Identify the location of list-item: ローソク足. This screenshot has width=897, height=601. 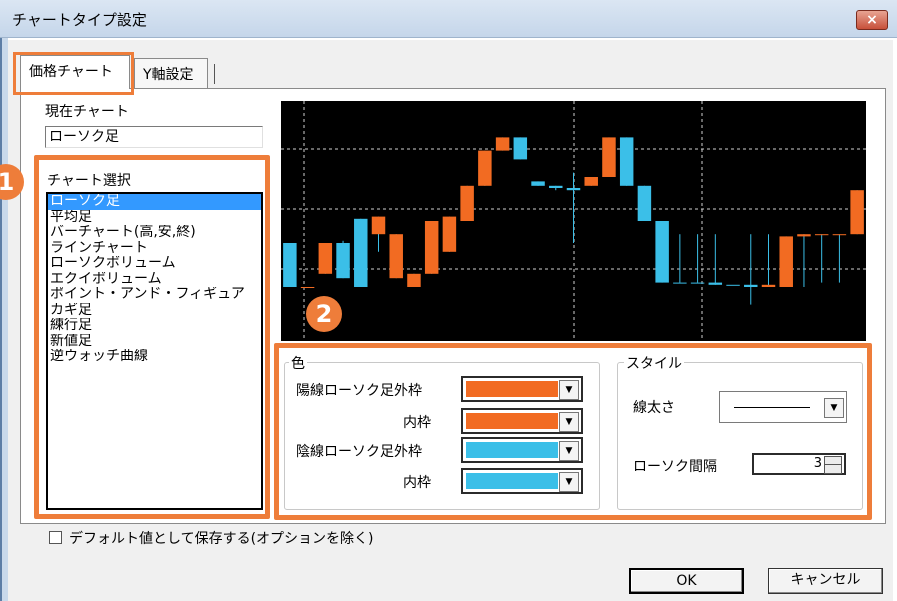
(154, 202).